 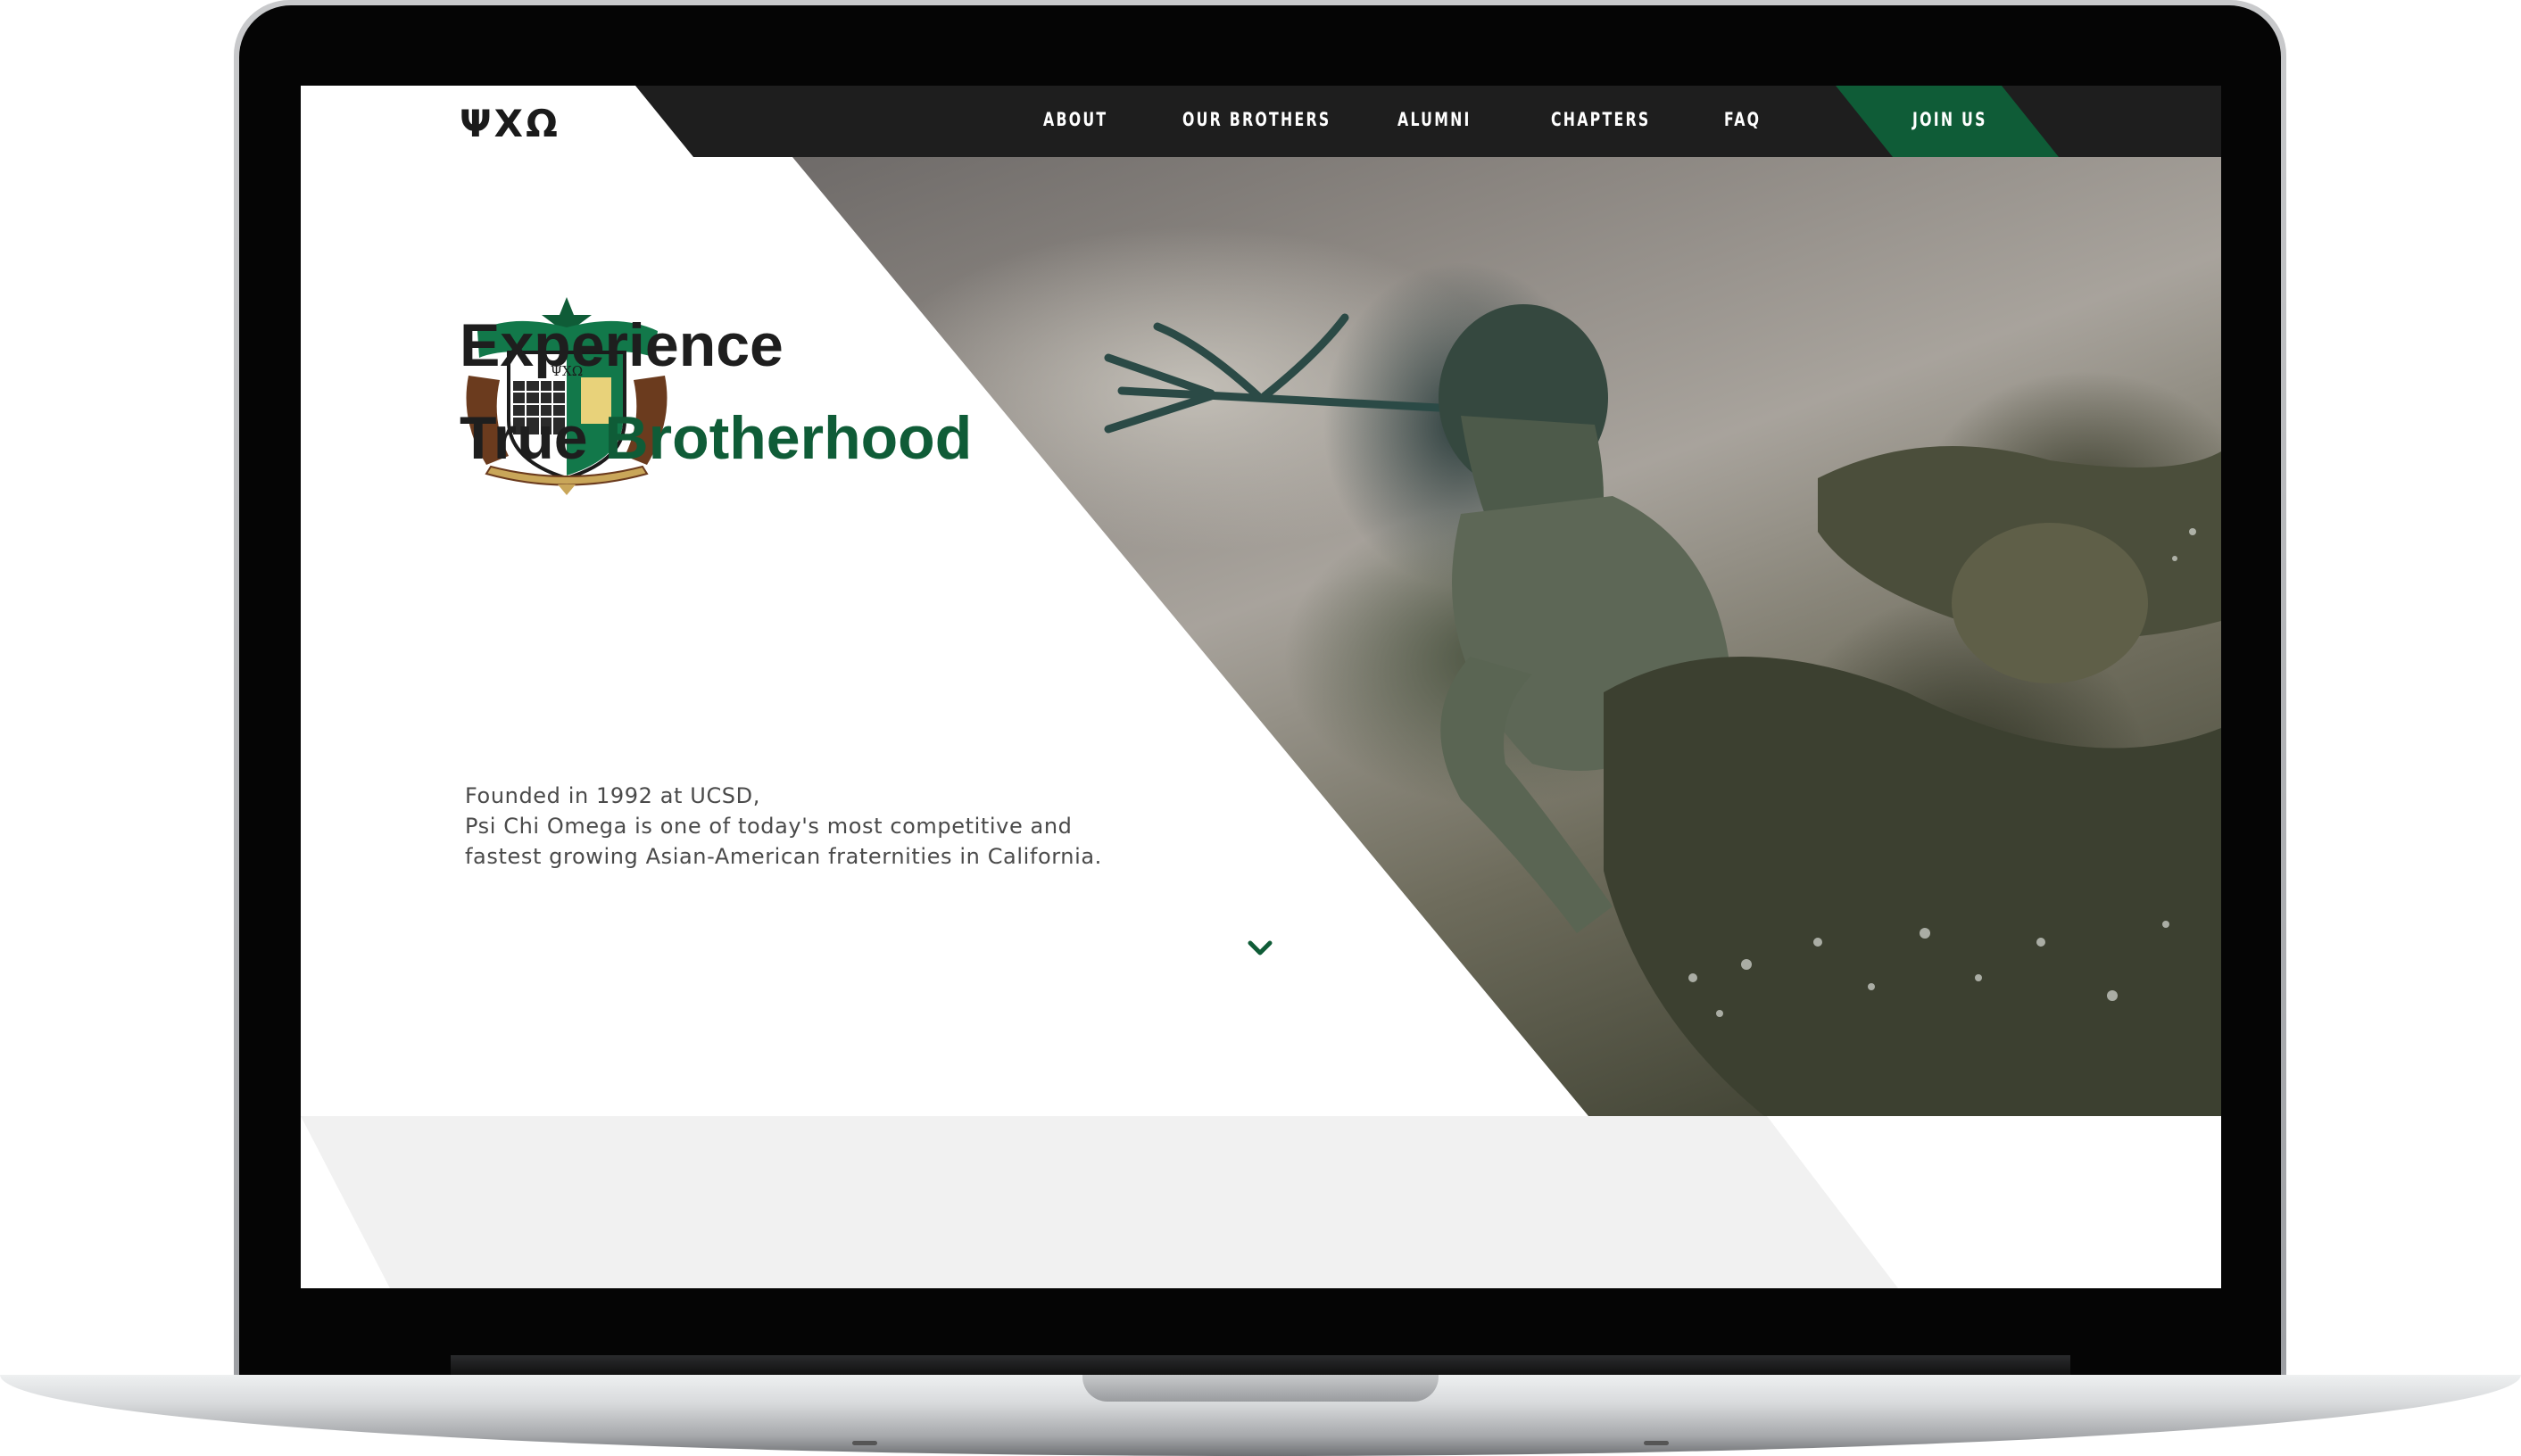 What do you see at coordinates (1260, 949) in the screenshot?
I see `chevron-down-icon` at bounding box center [1260, 949].